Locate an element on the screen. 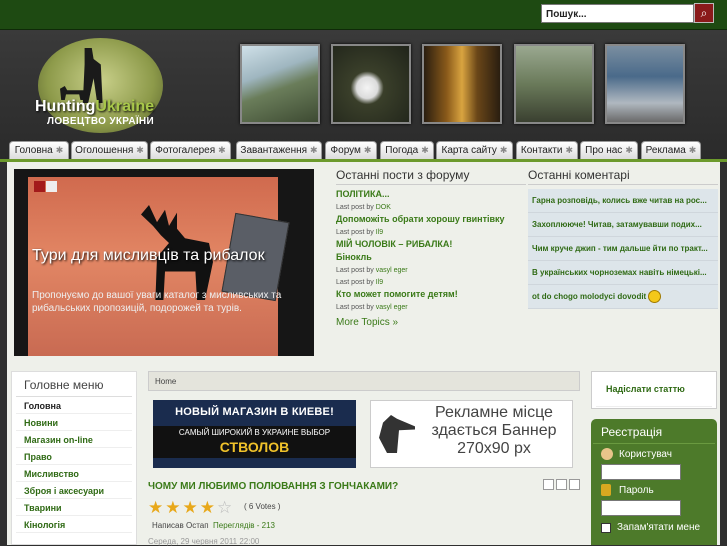  nav-label: Реклама is located at coordinates (665, 150).